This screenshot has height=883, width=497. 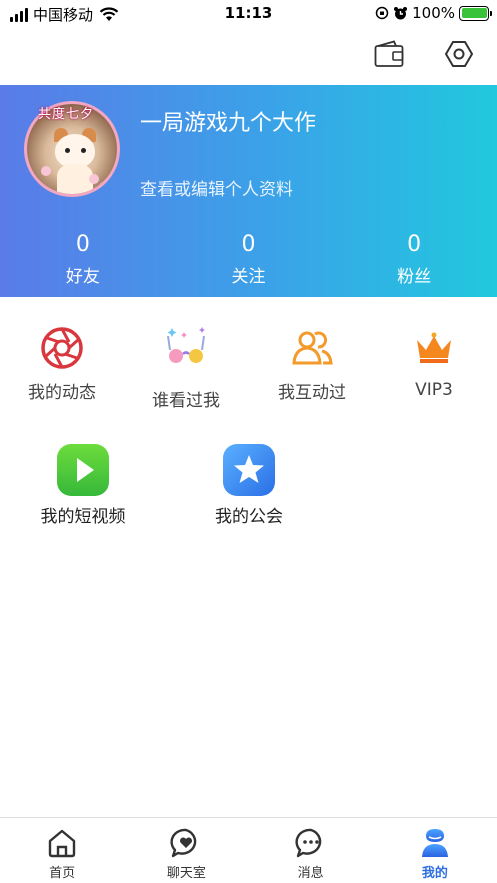 I want to click on stat-label: 粉丝, so click(x=414, y=277).